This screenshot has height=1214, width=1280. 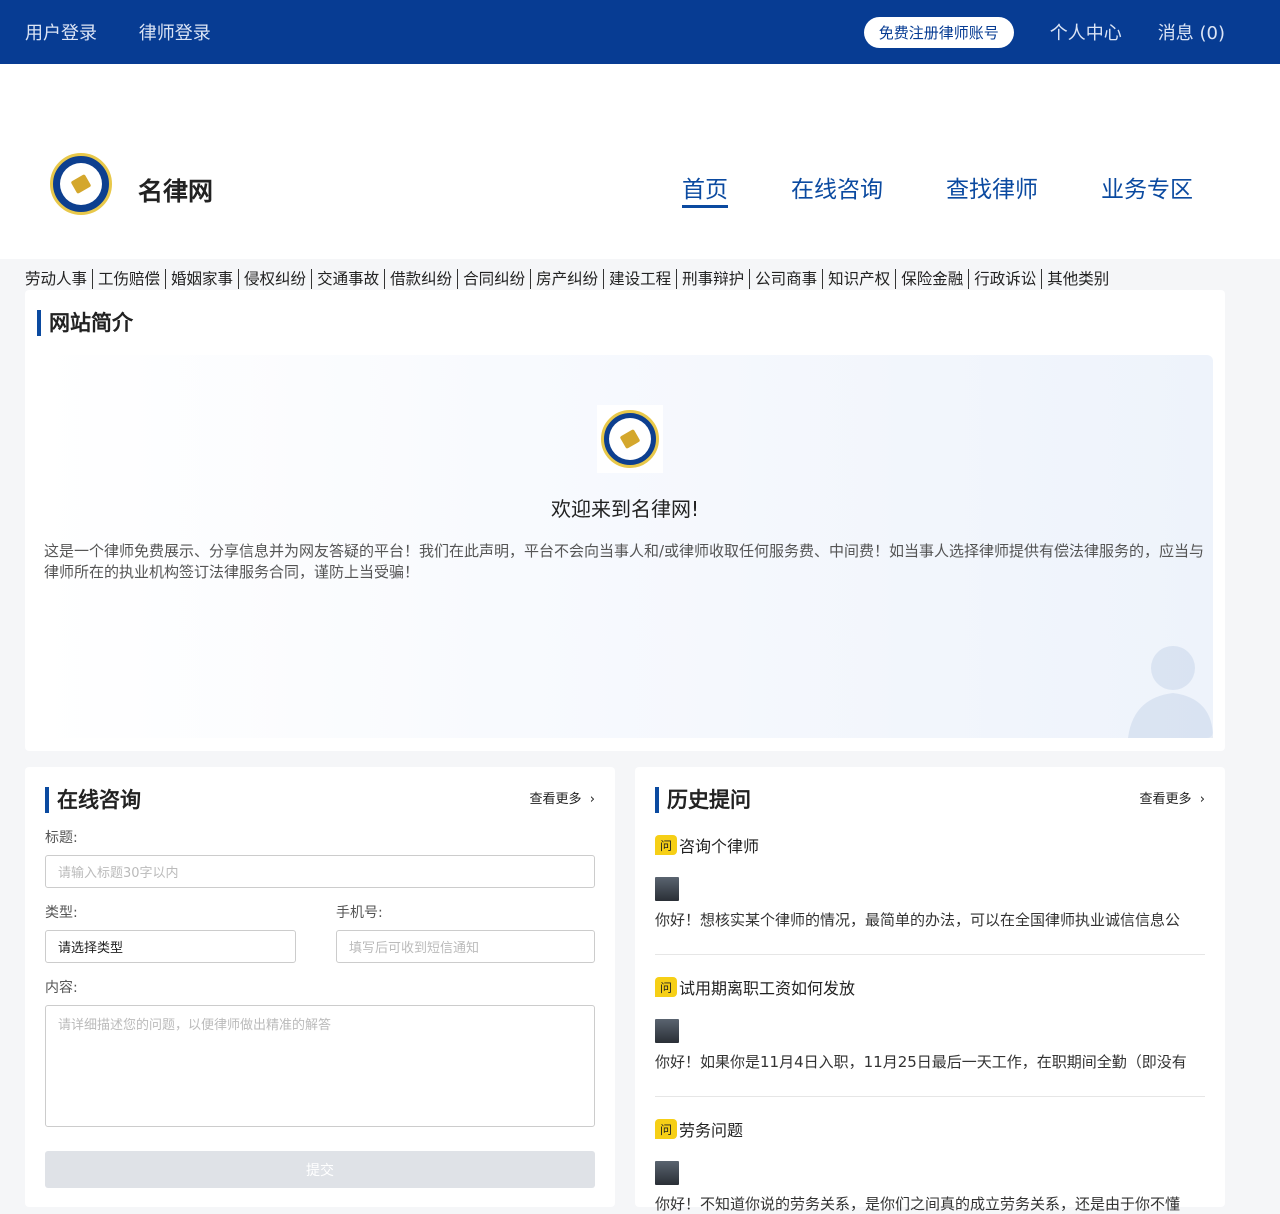 I want to click on category-link: 知识产权, so click(x=858, y=279).